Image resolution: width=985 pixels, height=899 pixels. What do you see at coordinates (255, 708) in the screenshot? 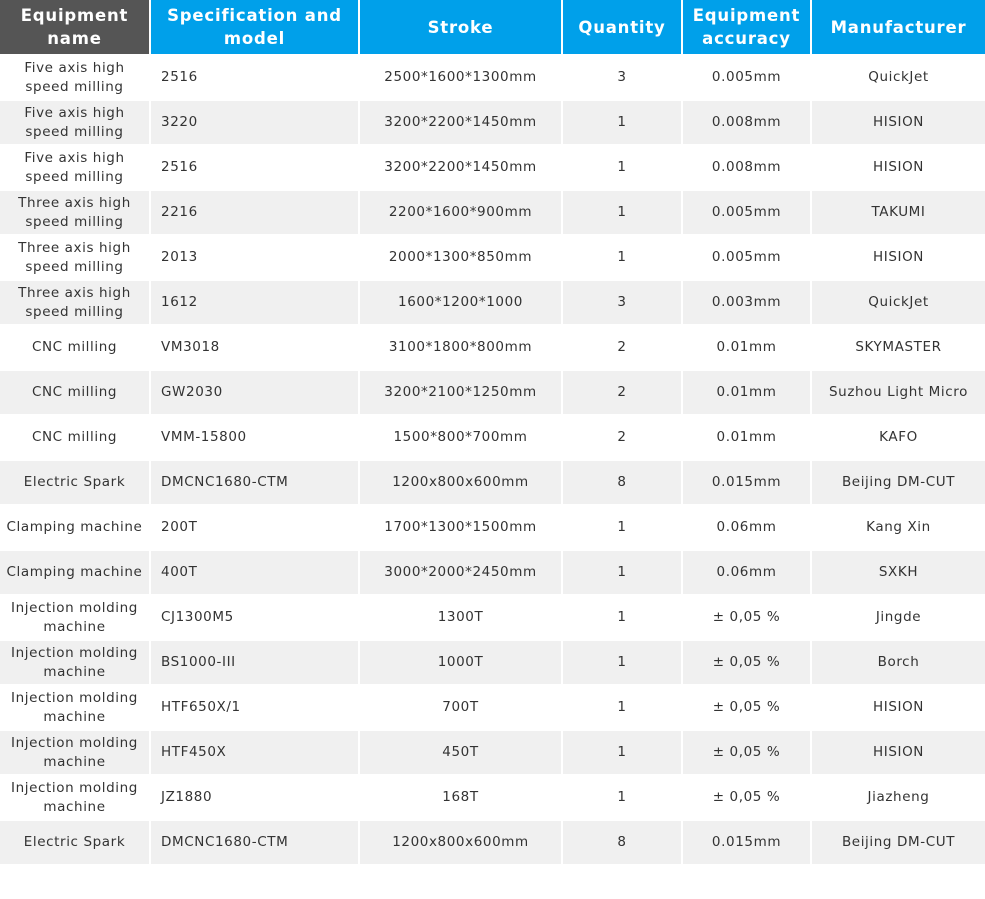
I see `model-cell: HTF650X/1` at bounding box center [255, 708].